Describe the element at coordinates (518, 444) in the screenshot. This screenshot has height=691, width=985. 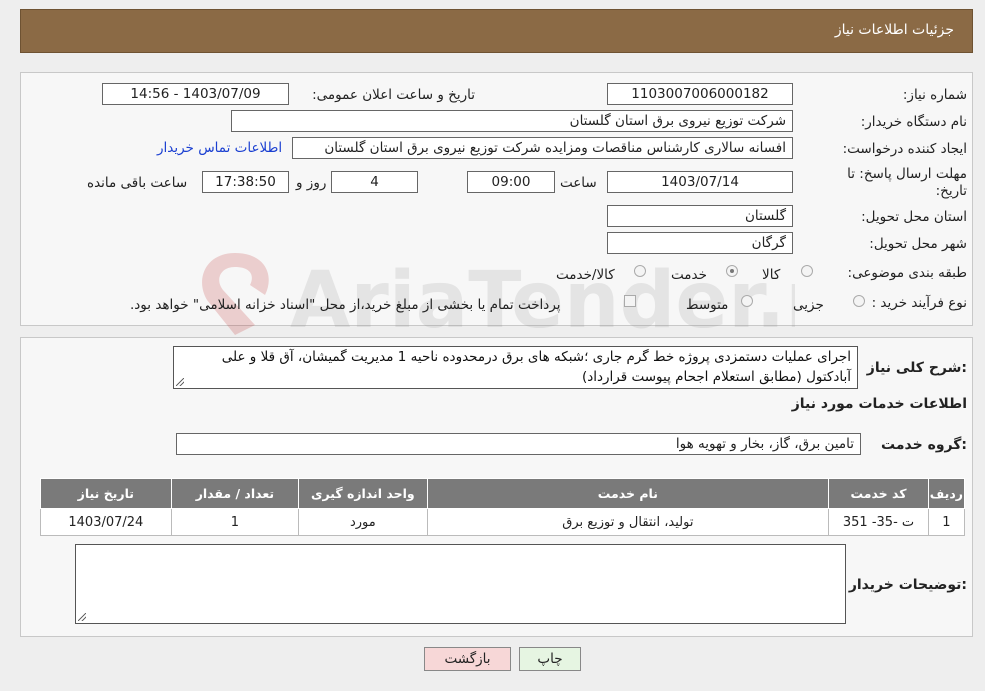
I see `service-group-field: تامین برق، گاز، بخار و تهویه هوا` at that location.